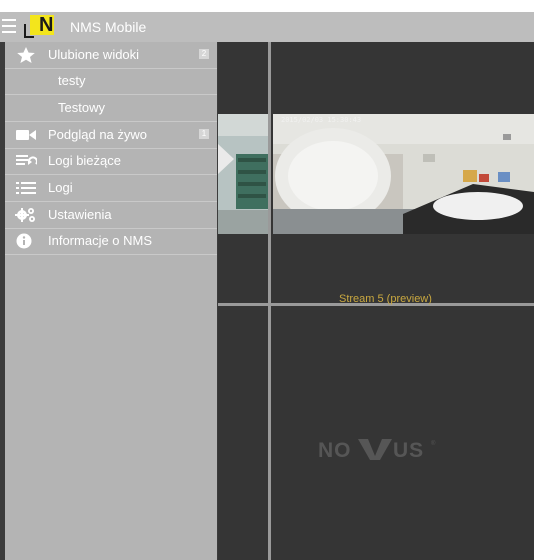 The height and width of the screenshot is (560, 534). I want to click on menu-subitem-testy: testy, so click(111, 81).